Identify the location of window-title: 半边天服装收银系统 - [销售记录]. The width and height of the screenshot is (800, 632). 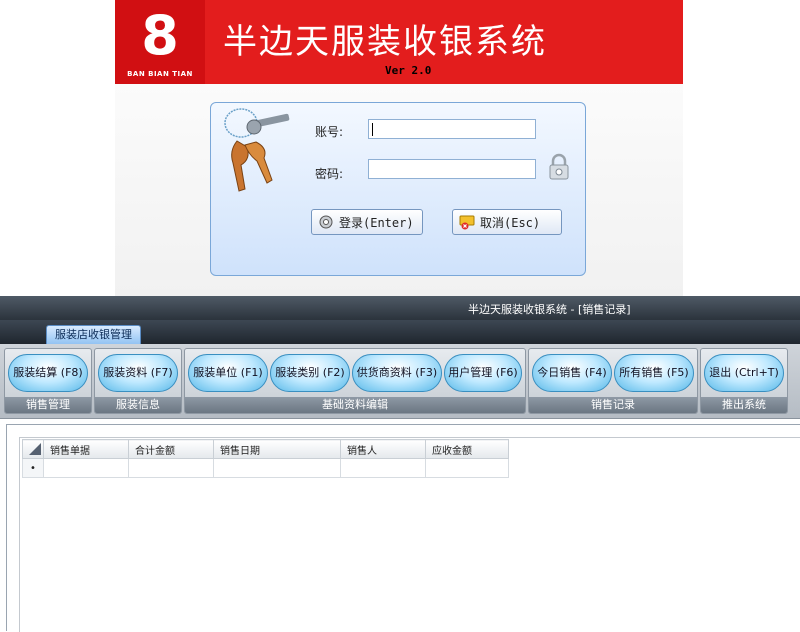
(549, 309).